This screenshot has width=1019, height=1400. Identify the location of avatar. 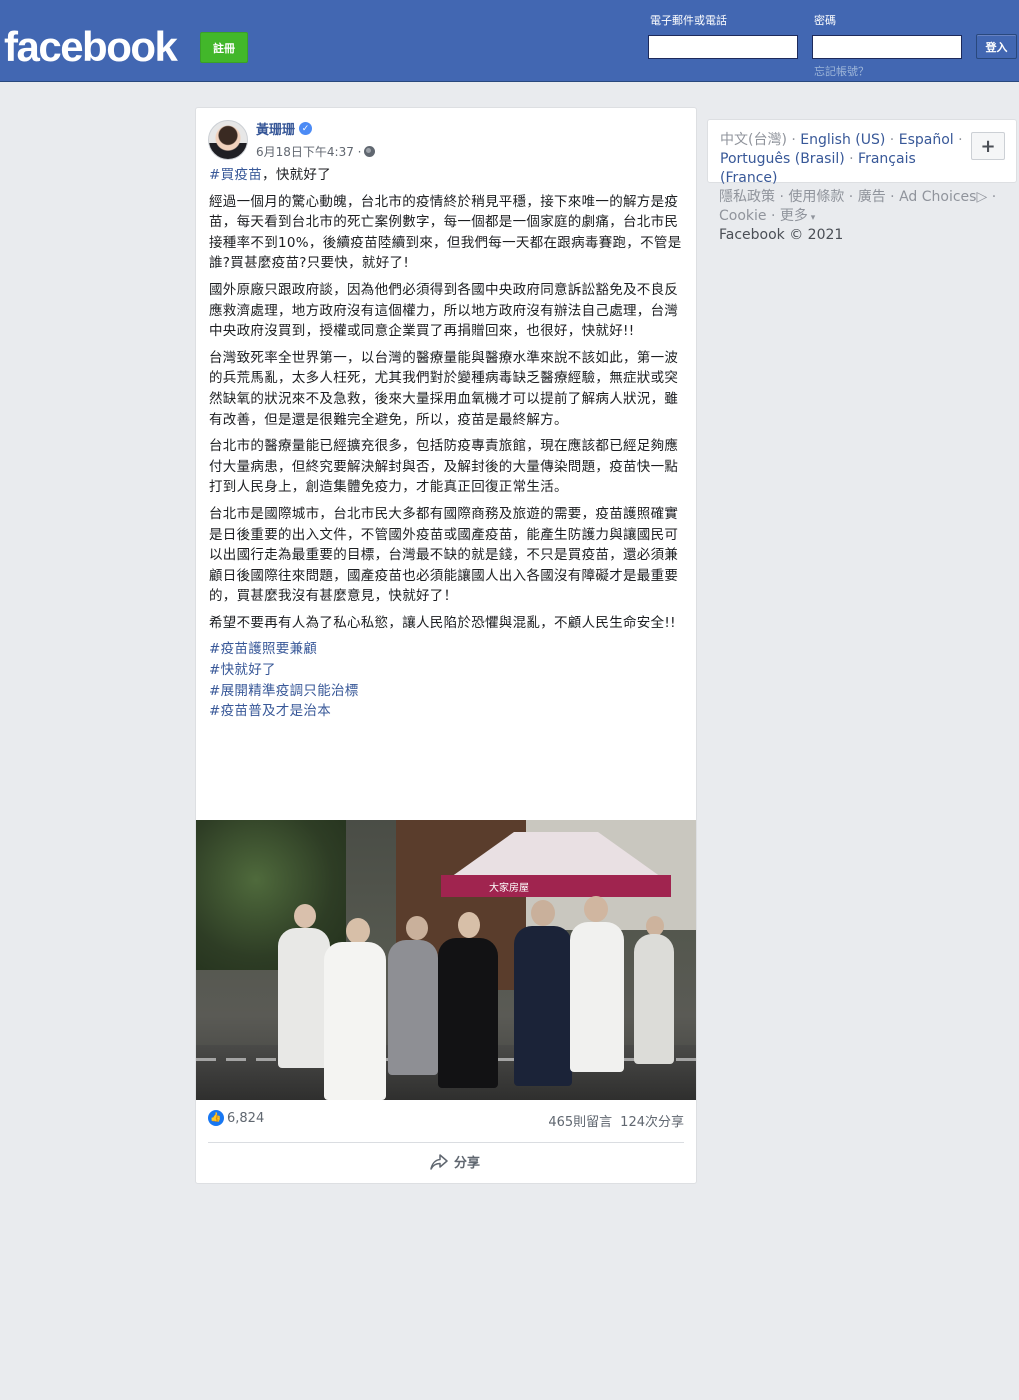
(228, 140).